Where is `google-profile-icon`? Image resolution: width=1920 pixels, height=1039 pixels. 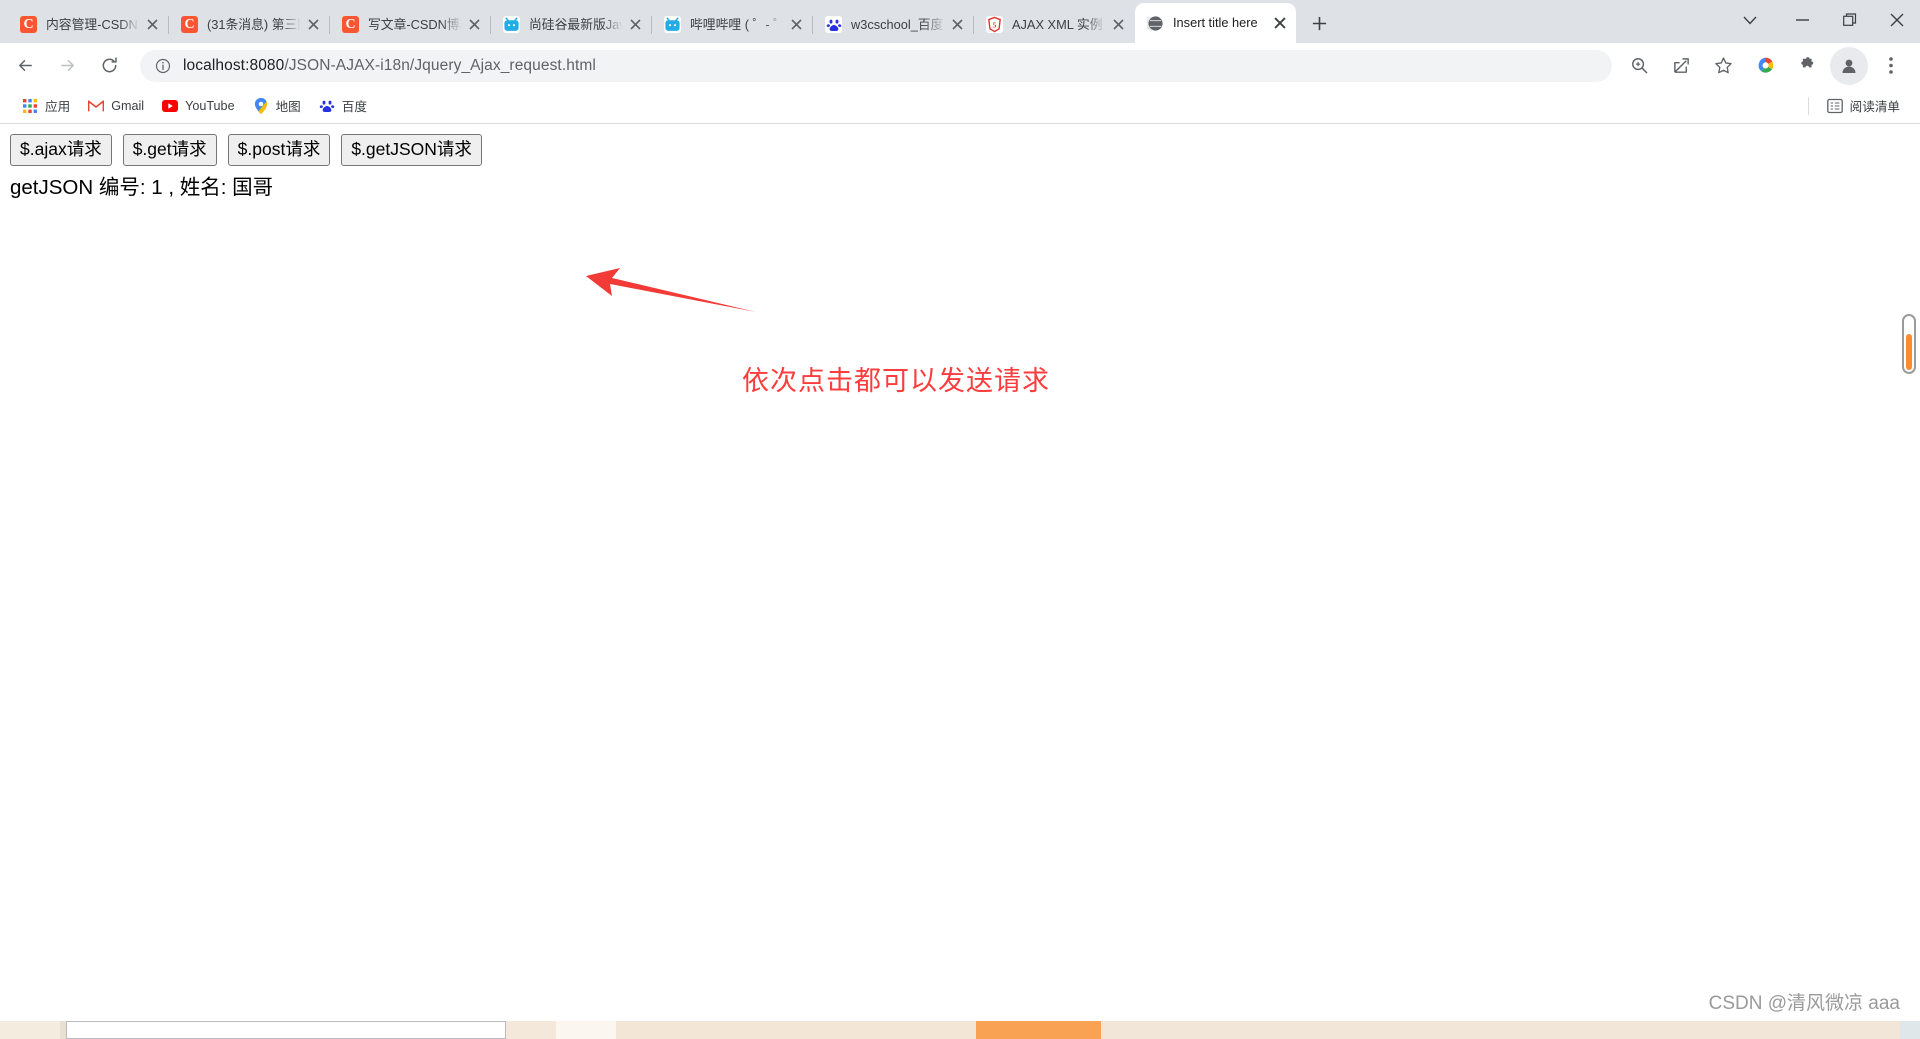
google-profile-icon is located at coordinates (1765, 66).